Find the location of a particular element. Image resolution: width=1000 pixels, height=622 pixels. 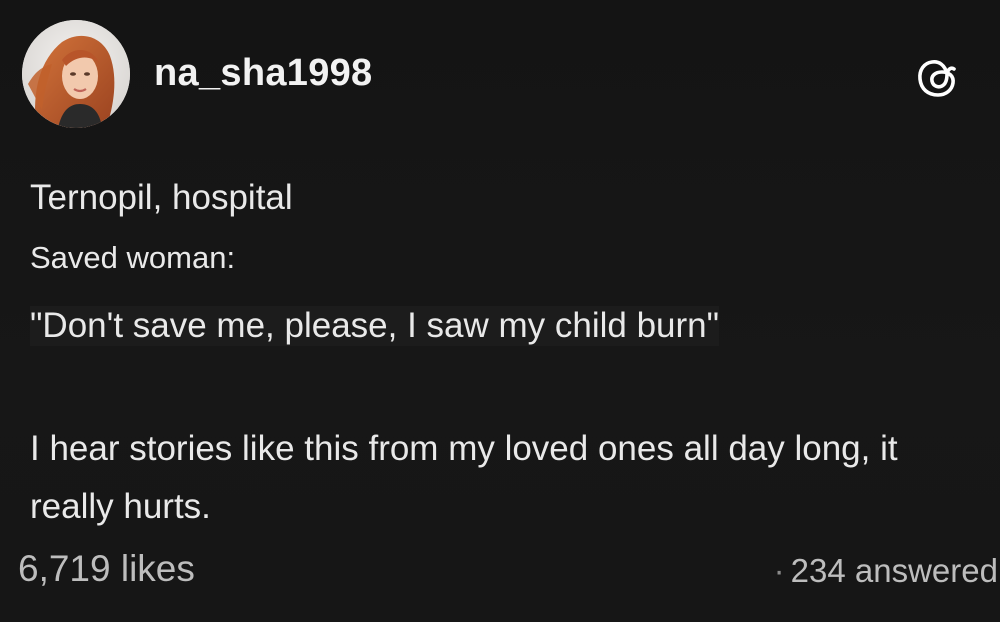

avatar is located at coordinates (76, 74).